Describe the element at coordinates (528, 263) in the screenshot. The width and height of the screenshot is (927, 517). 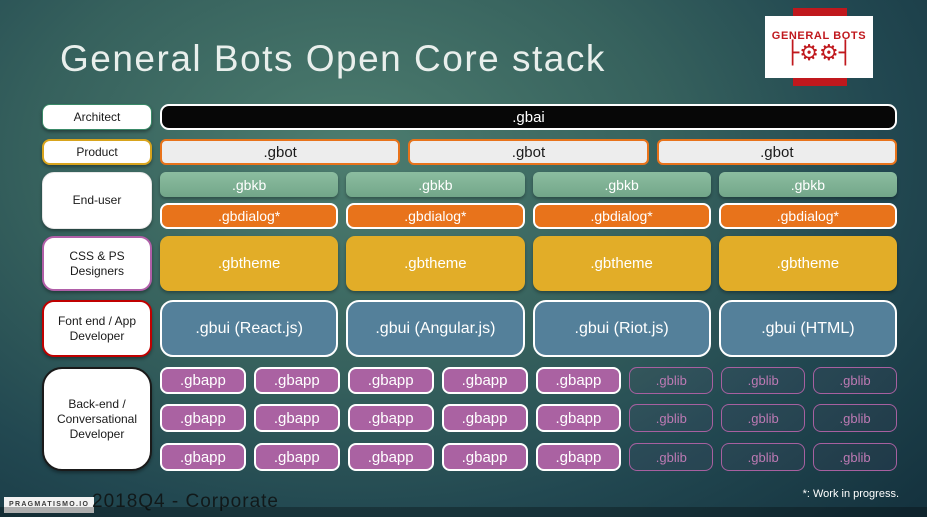
I see `row-gbtheme: .gbtheme .gbtheme .gbtheme .gbtheme` at that location.